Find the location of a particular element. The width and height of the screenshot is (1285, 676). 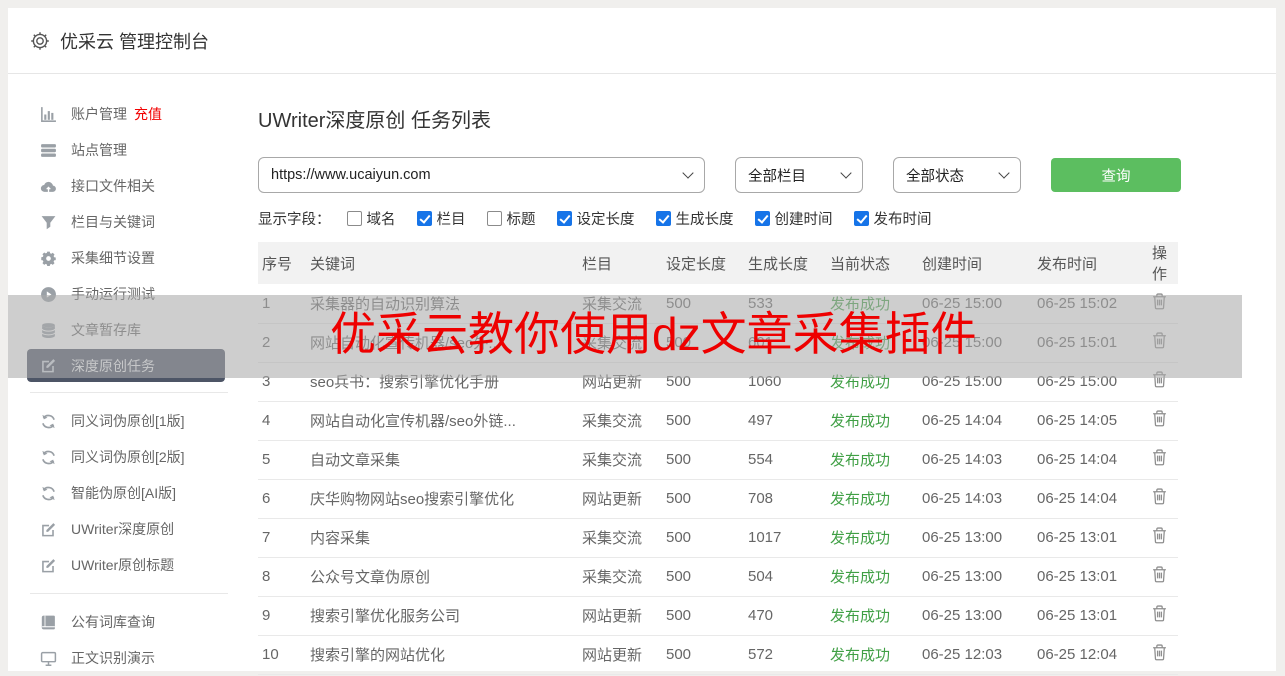

sidebar-item-smart-ai: 智能伪原创[AI版] is located at coordinates (129, 493).